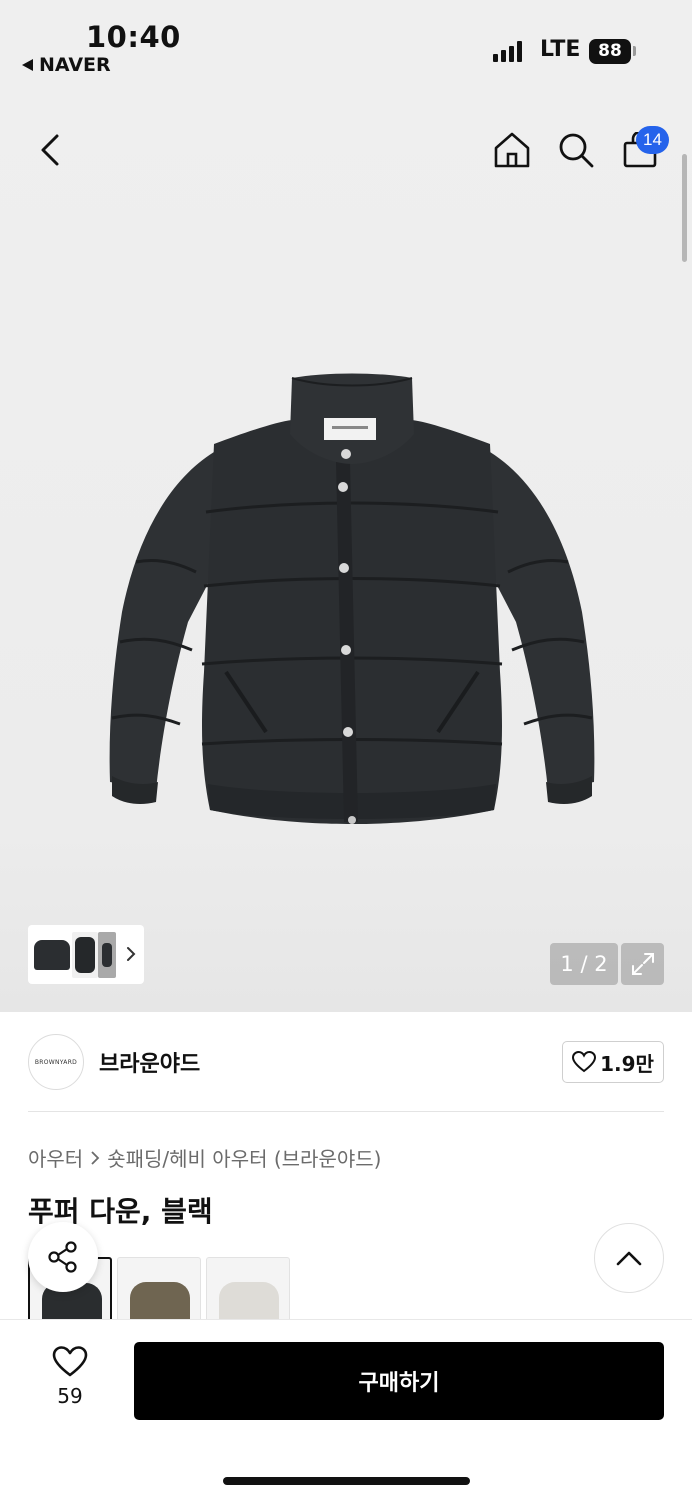 This screenshot has width=692, height=1500. I want to click on expand-button, so click(642, 964).